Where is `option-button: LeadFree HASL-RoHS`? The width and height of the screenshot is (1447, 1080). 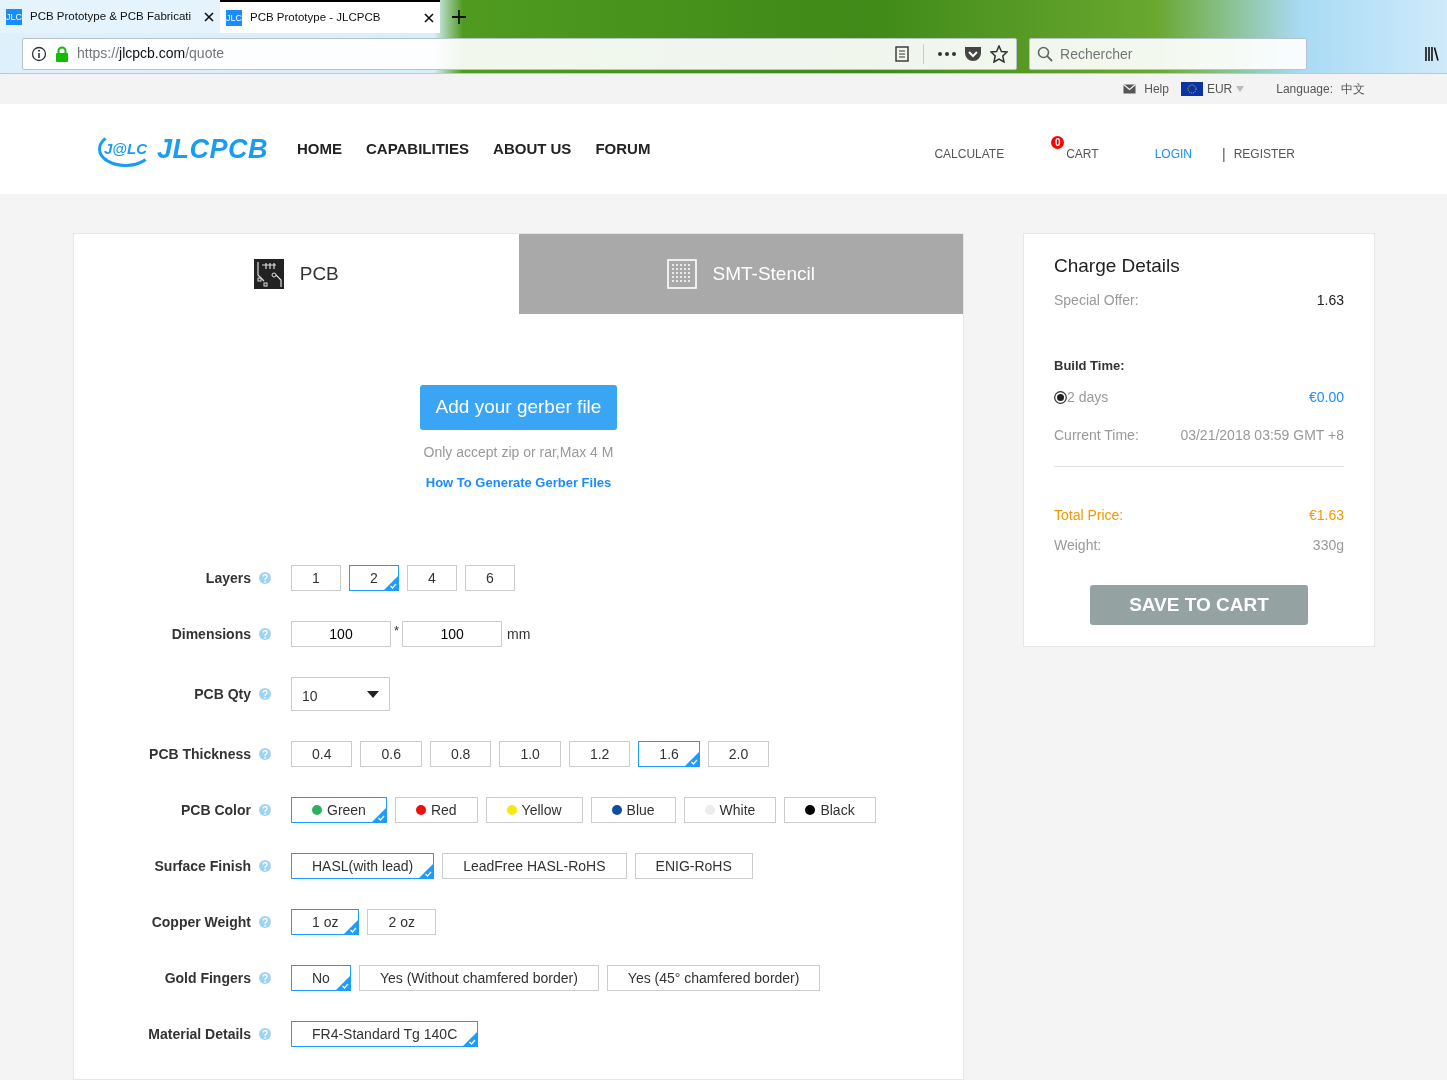
option-button: LeadFree HASL-RoHS is located at coordinates (534, 866).